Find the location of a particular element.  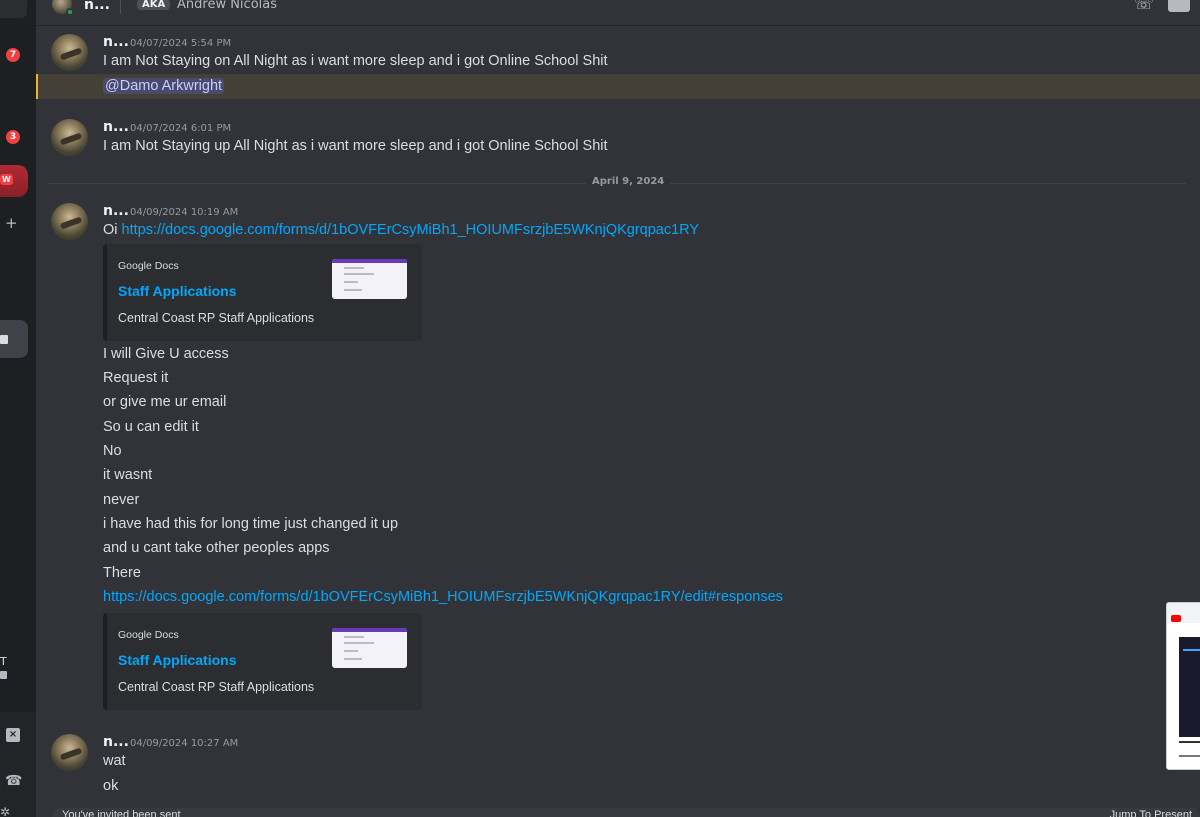

header-actions: ☏ is located at coordinates (1162, 6).